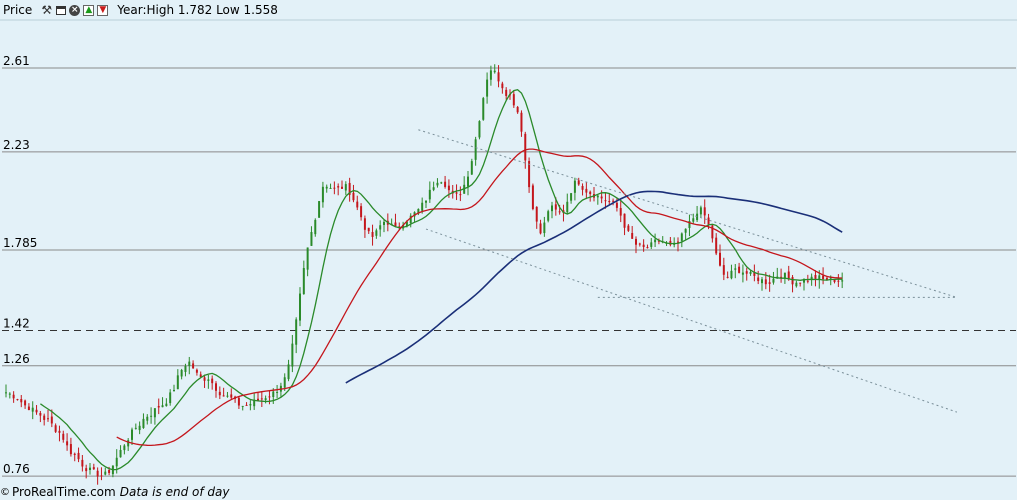  Describe the element at coordinates (64, 492) in the screenshot. I see `footer-source: ProRealTime.com` at that location.